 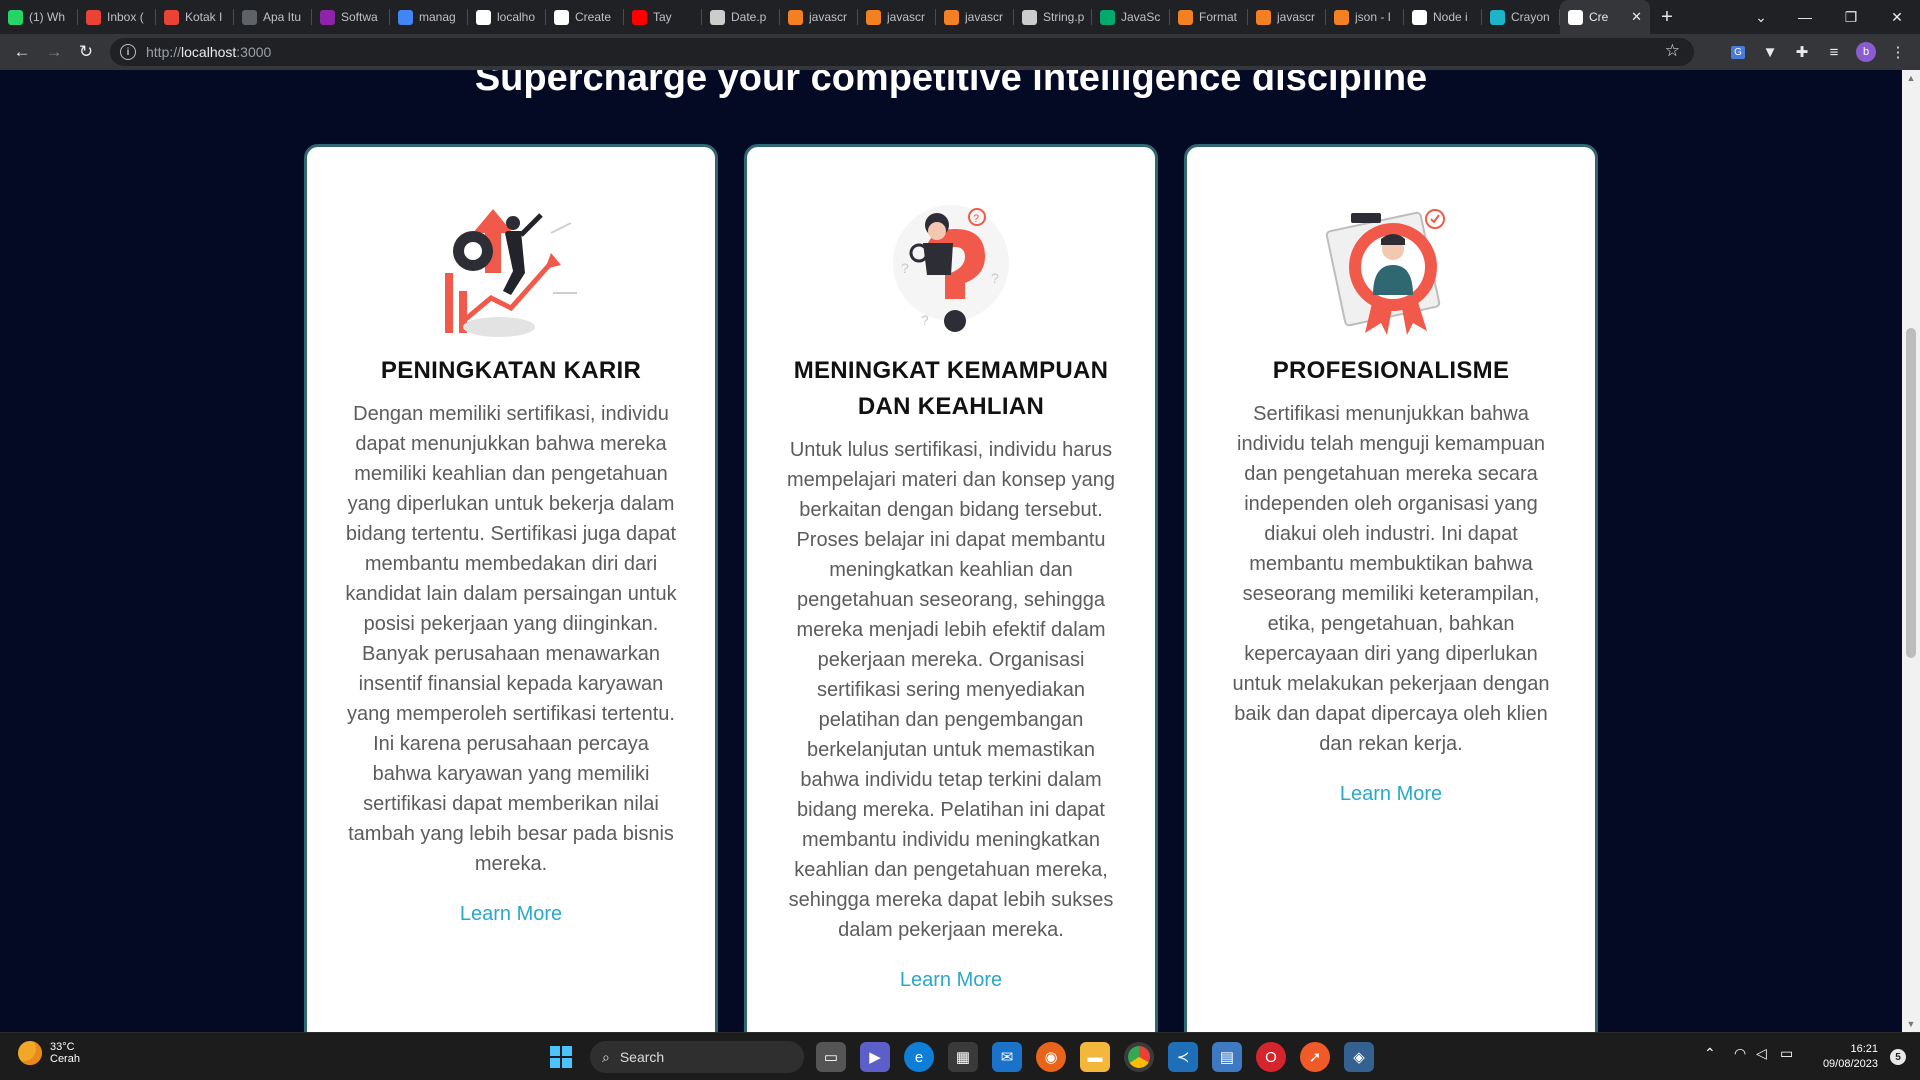 I want to click on postgresql-icon: ◈, so click(x=1359, y=1057).